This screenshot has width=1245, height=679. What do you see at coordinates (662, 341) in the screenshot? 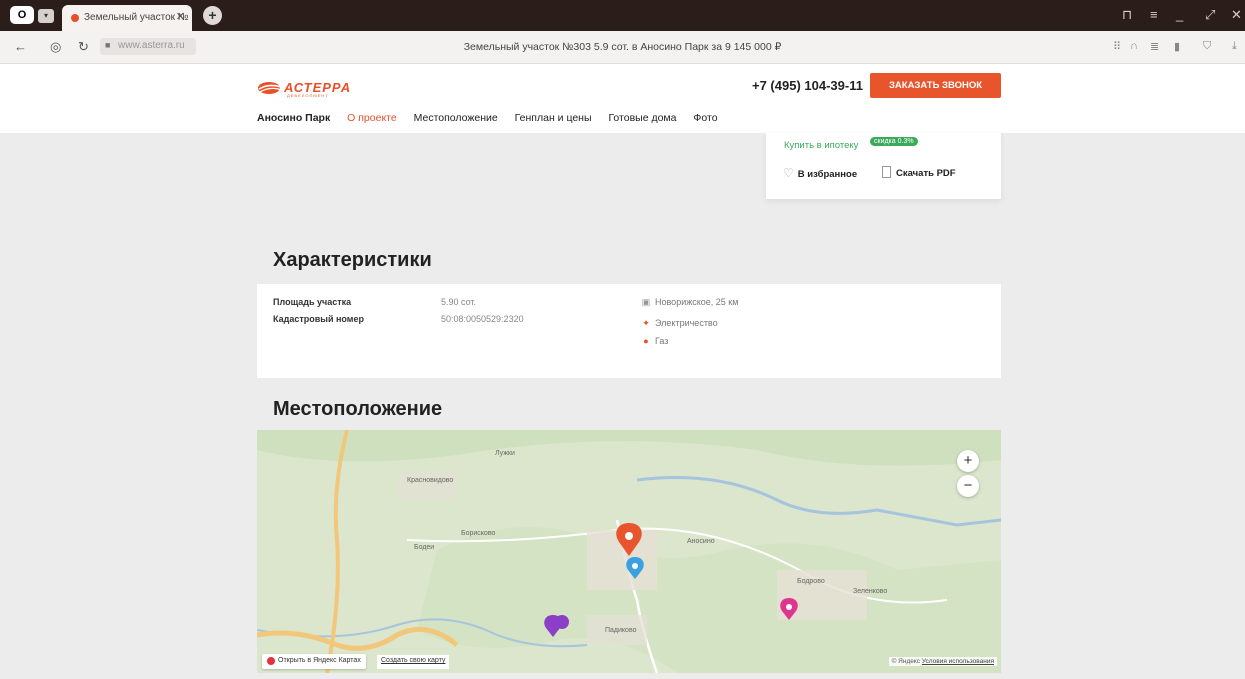
I see `feature-gas-text: Газ` at bounding box center [662, 341].